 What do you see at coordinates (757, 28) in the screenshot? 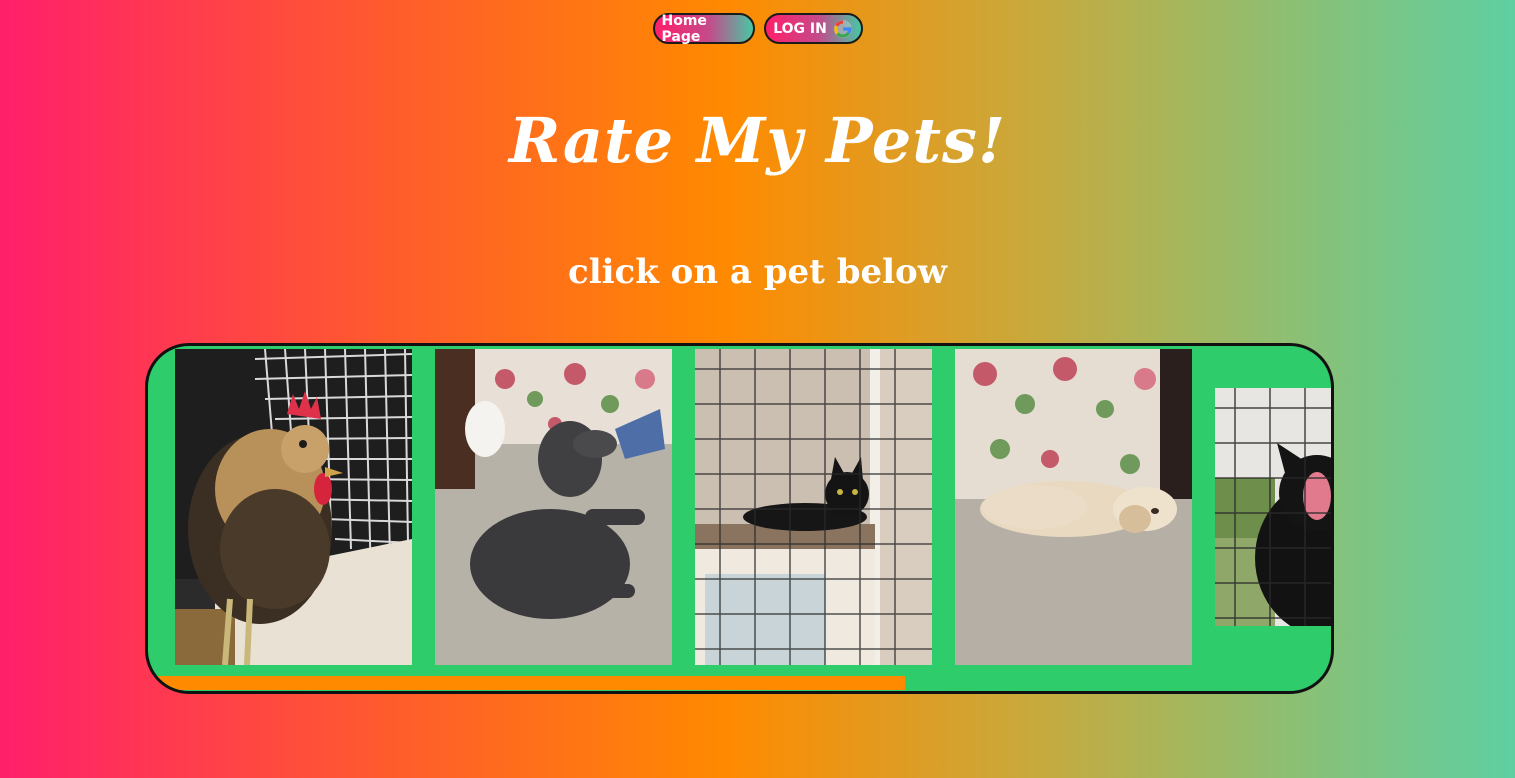
I see `top-nav: Home Page LOG IN` at bounding box center [757, 28].